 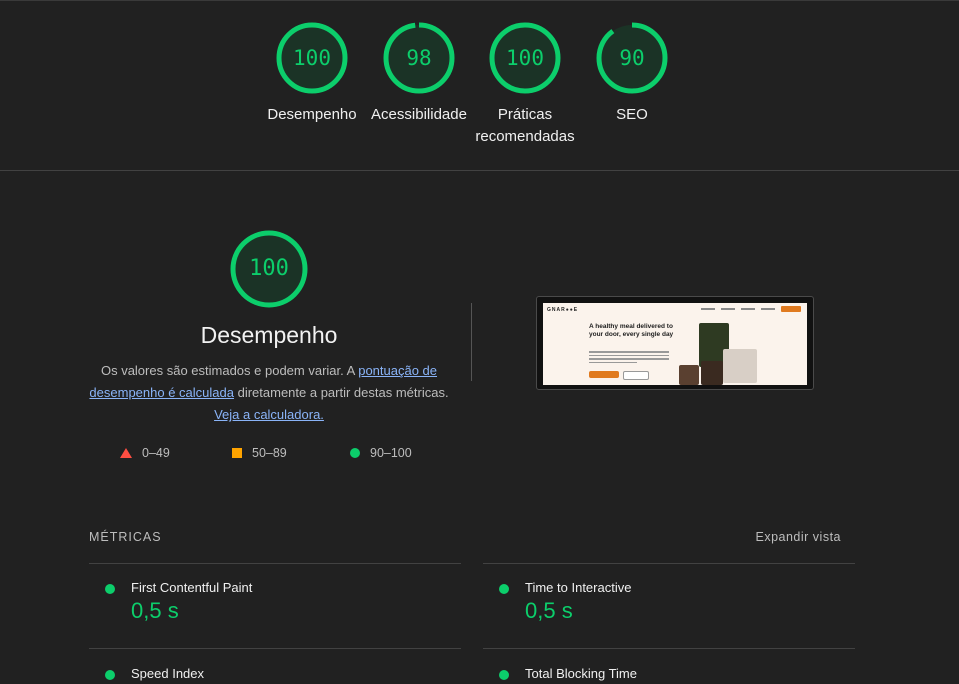 I want to click on metric-name: First Contentful Paint, so click(x=192, y=587).